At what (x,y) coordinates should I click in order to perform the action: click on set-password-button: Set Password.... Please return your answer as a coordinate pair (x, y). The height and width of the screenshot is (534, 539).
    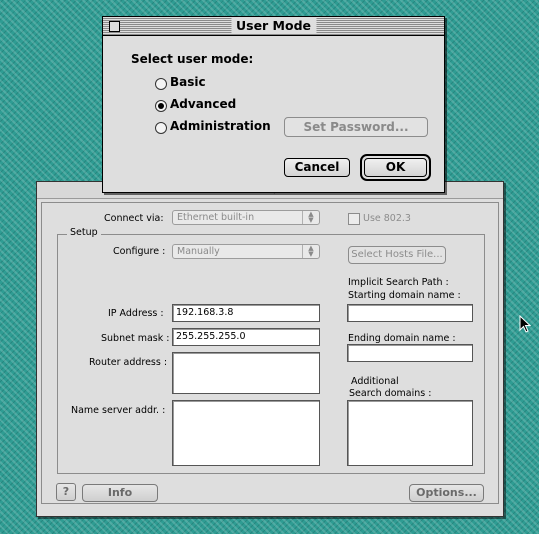
    Looking at the image, I should click on (356, 127).